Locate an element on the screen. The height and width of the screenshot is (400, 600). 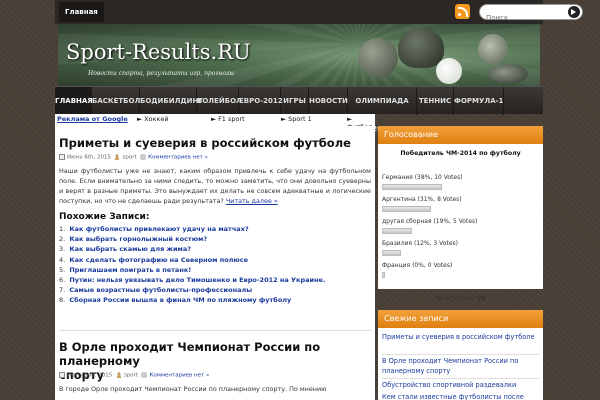
post-divider is located at coordinates (215, 330).